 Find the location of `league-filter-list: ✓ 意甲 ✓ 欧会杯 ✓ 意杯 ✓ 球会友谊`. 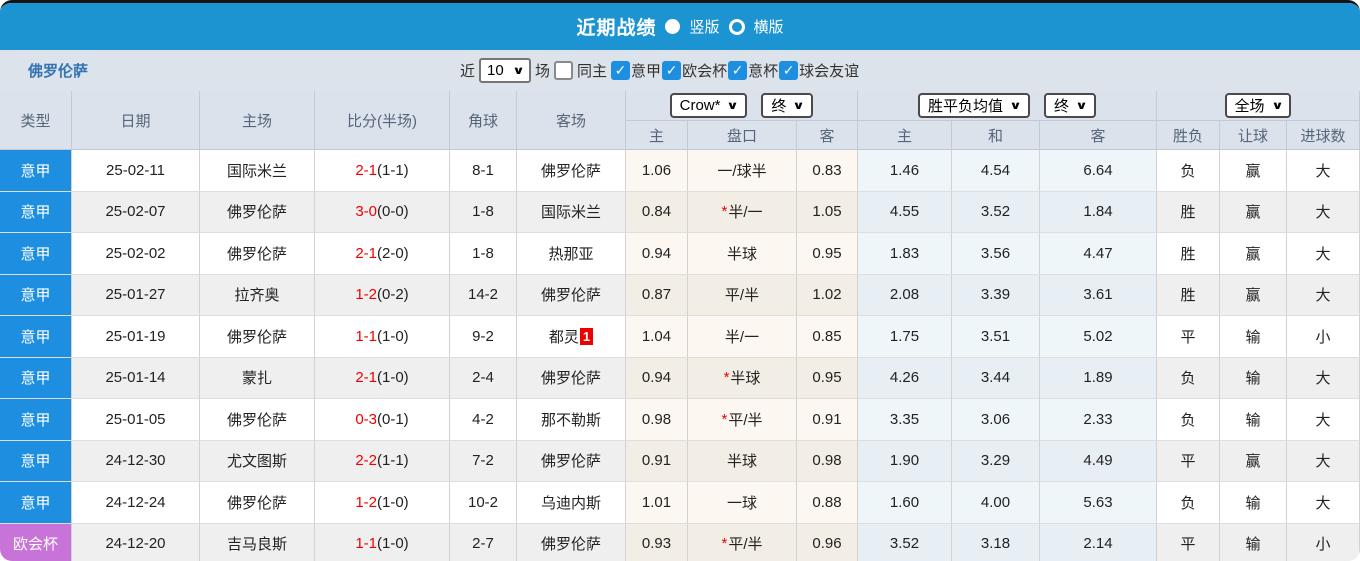

league-filter-list: ✓ 意甲 ✓ 欧会杯 ✓ 意杯 ✓ 球会友谊 is located at coordinates (735, 70).